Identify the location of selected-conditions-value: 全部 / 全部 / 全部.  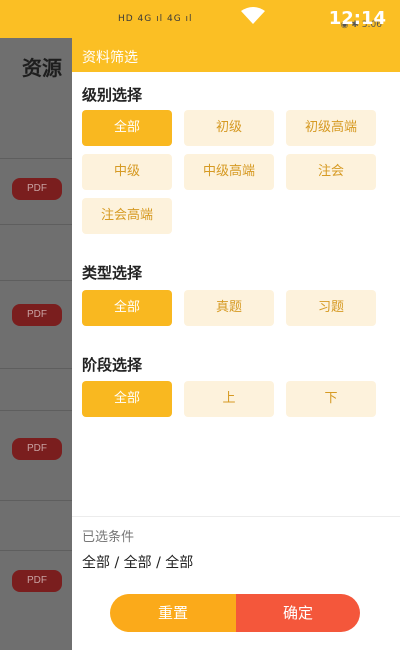
(138, 563).